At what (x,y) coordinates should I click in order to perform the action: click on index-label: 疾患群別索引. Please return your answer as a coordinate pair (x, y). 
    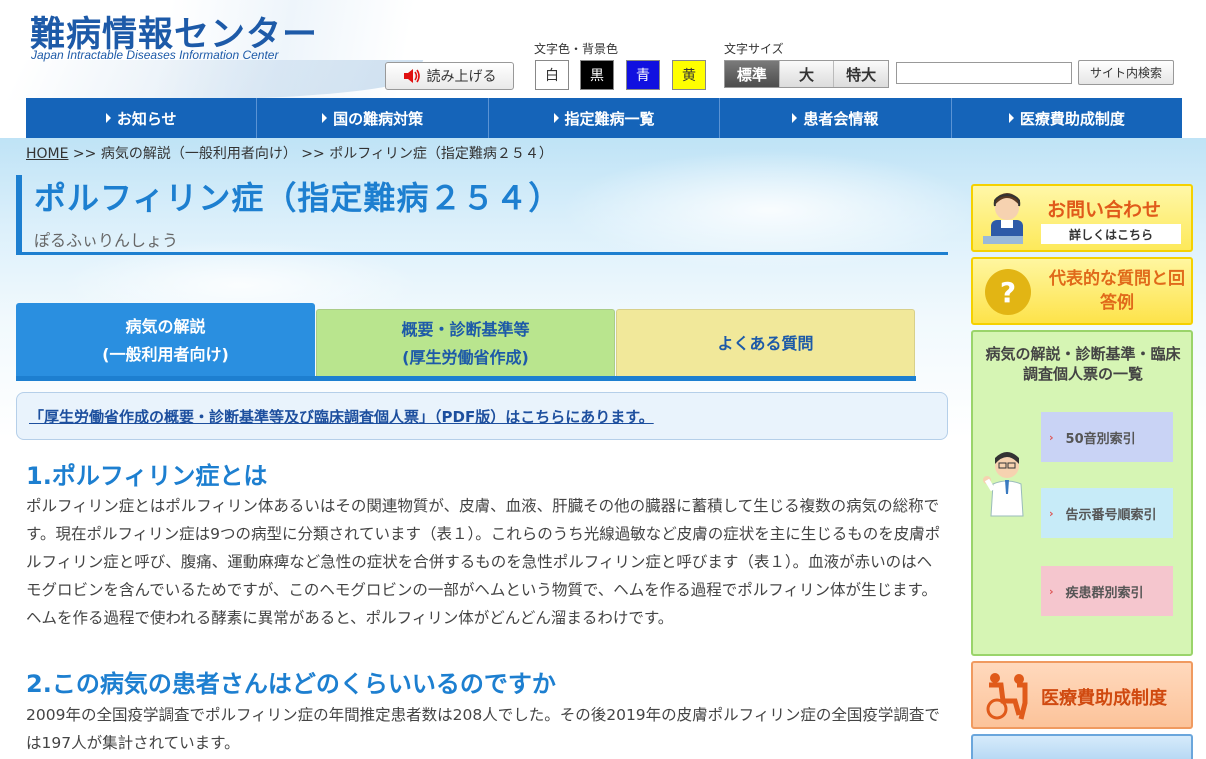
    Looking at the image, I should click on (1104, 593).